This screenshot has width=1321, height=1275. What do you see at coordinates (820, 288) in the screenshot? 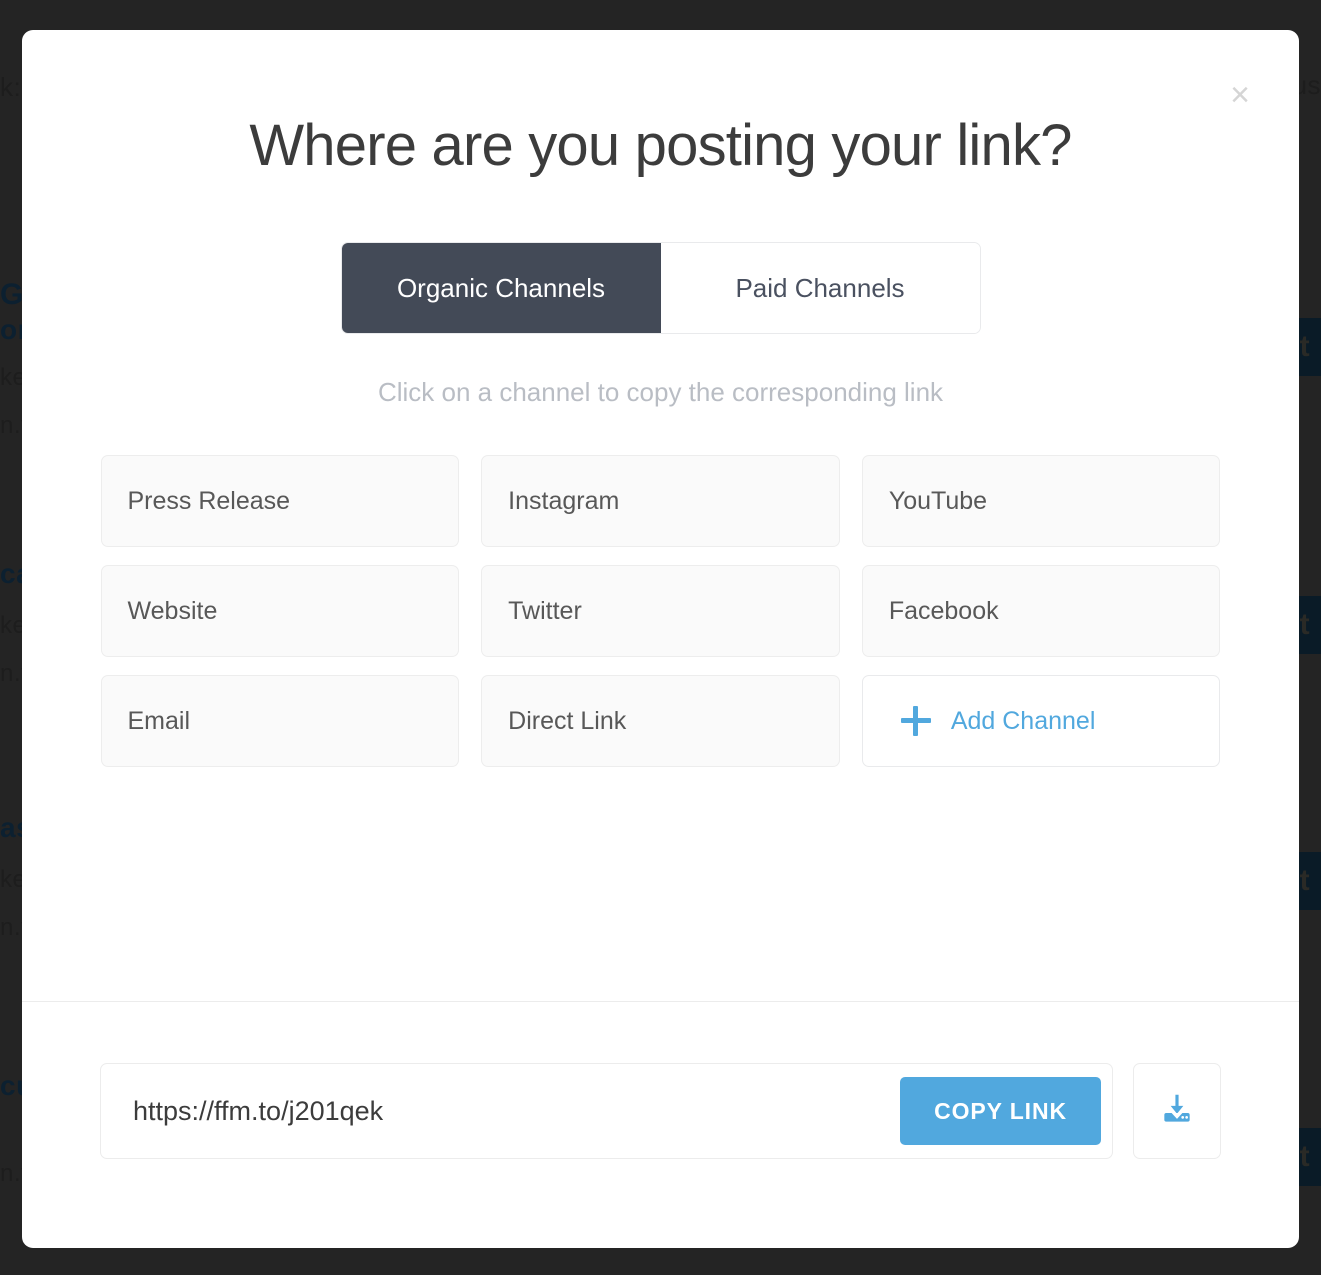
I see `tab-paid-channels: Paid Channels` at bounding box center [820, 288].